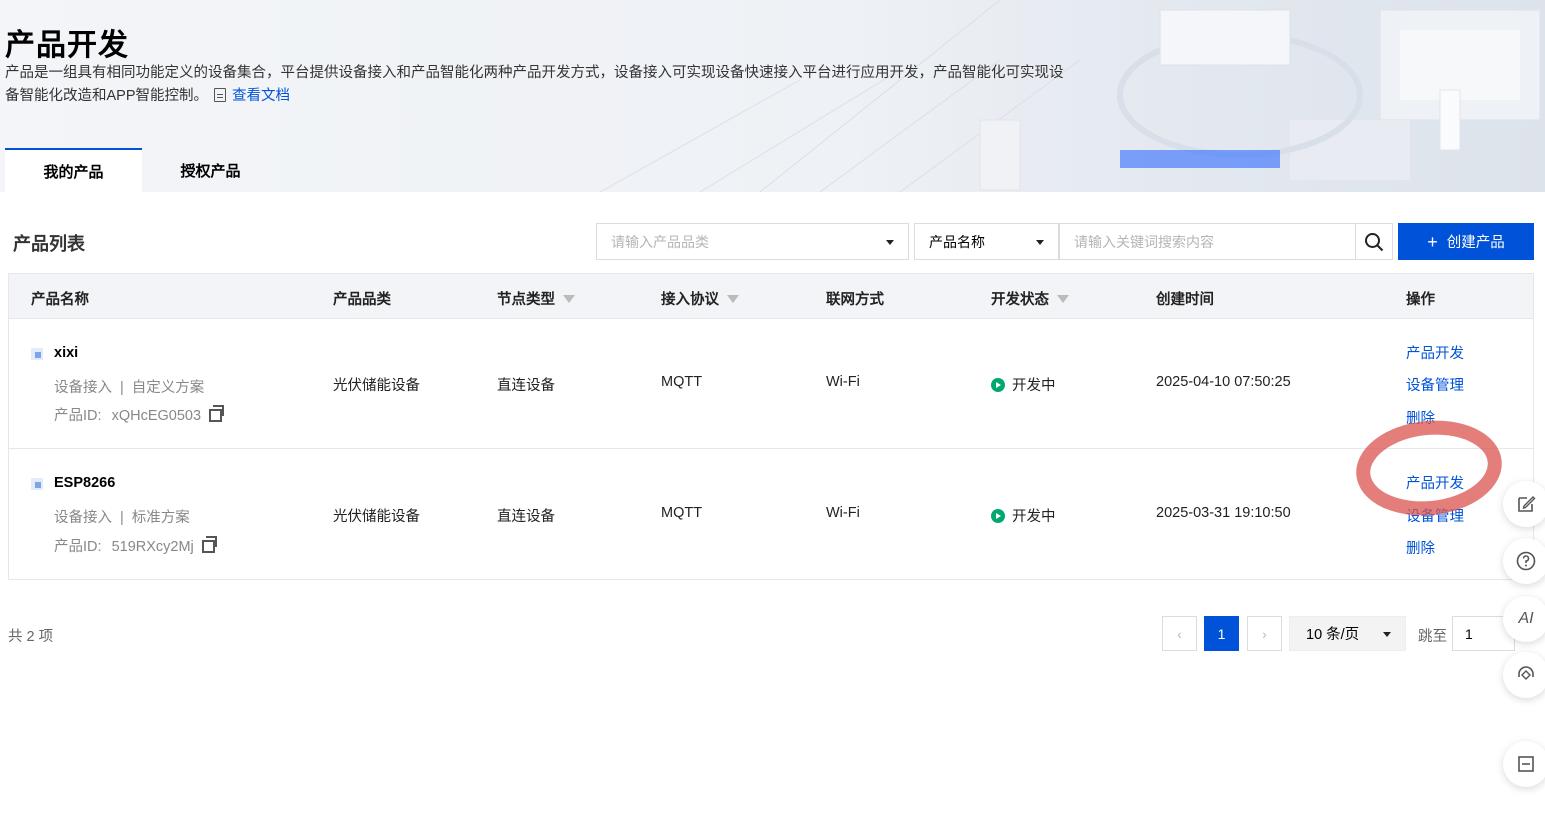 This screenshot has height=838, width=1545. I want to click on feedback-button, so click(1524, 504).